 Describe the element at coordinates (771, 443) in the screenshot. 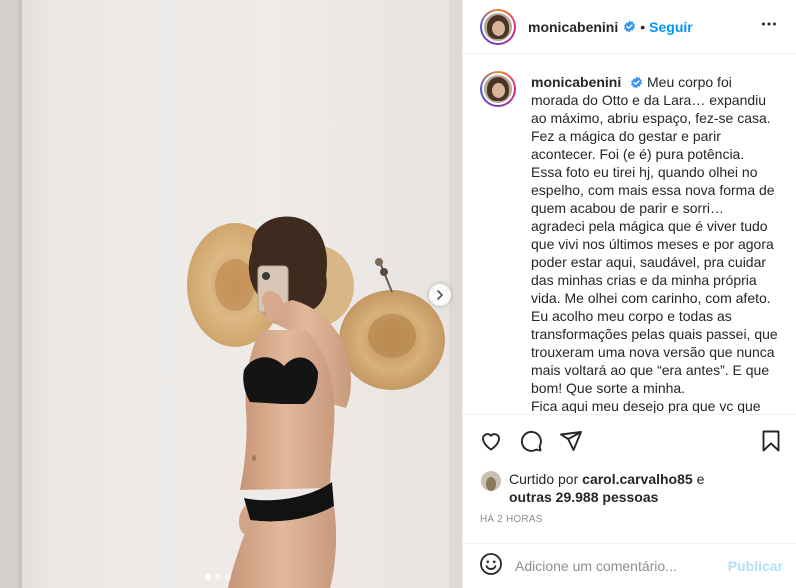

I see `bookmark-icon` at that location.